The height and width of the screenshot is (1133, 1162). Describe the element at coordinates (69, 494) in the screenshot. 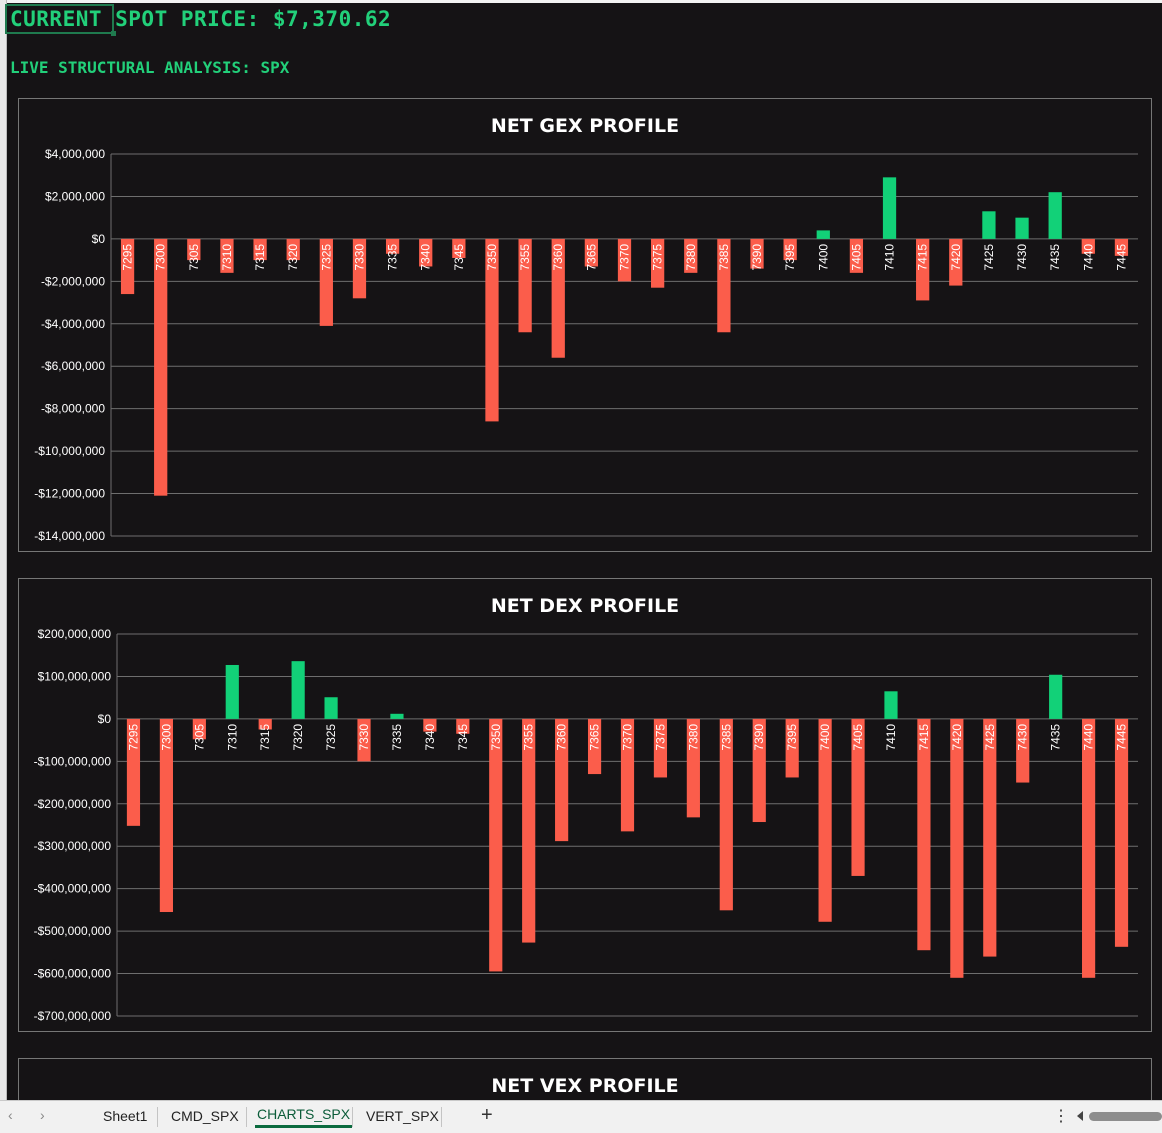

I see `y-tick-label: -$12,000,000` at that location.